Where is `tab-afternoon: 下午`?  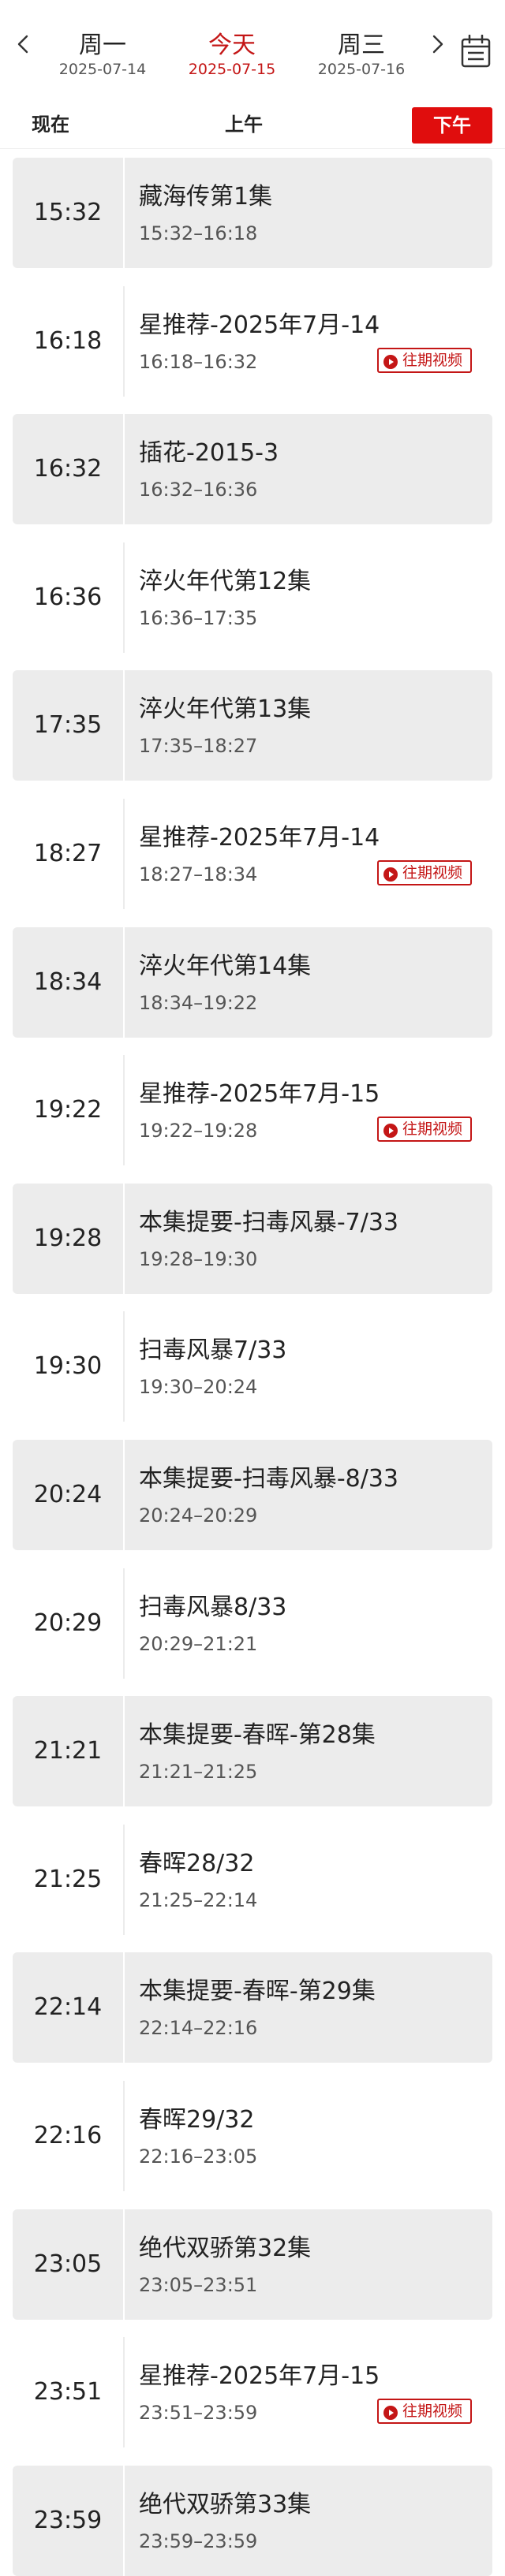
tab-afternoon: 下午 is located at coordinates (452, 125).